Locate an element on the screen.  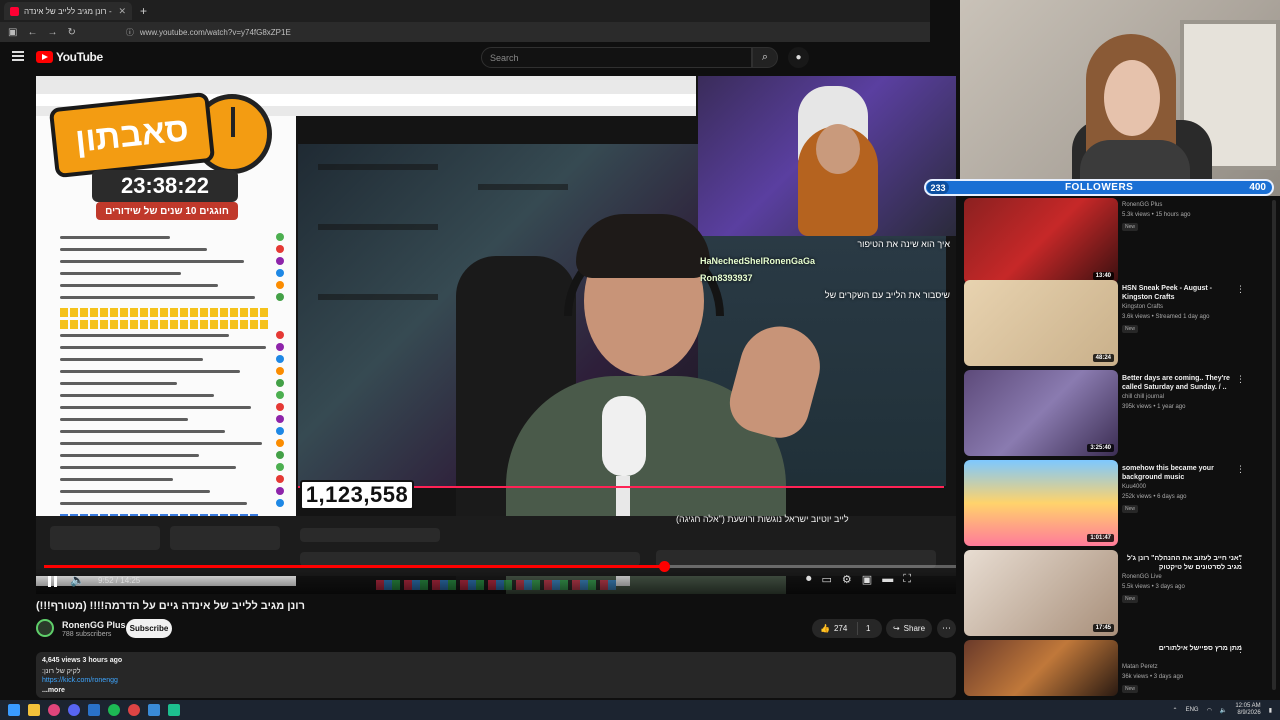
subscribe-button: Subscribe is located at coordinates (149, 628).